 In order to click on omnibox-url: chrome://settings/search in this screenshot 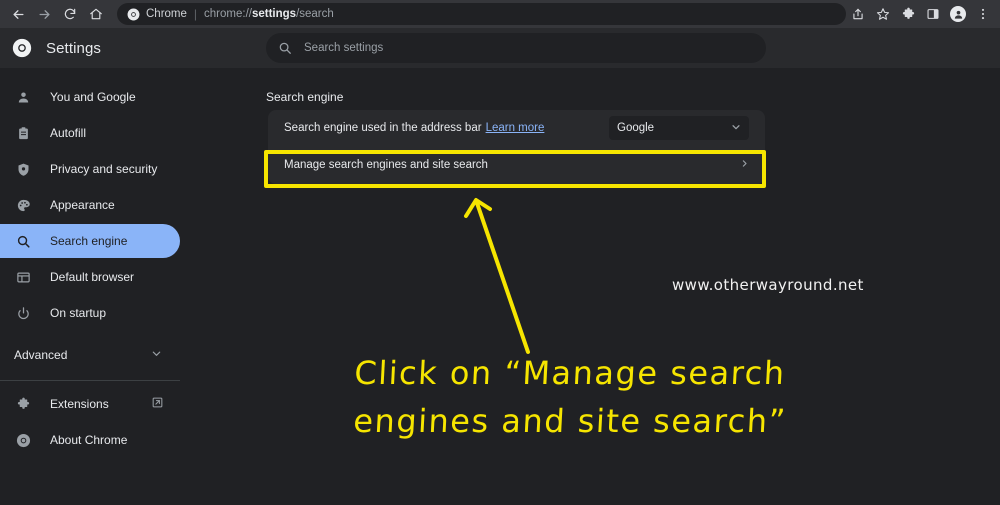, I will do `click(269, 14)`.